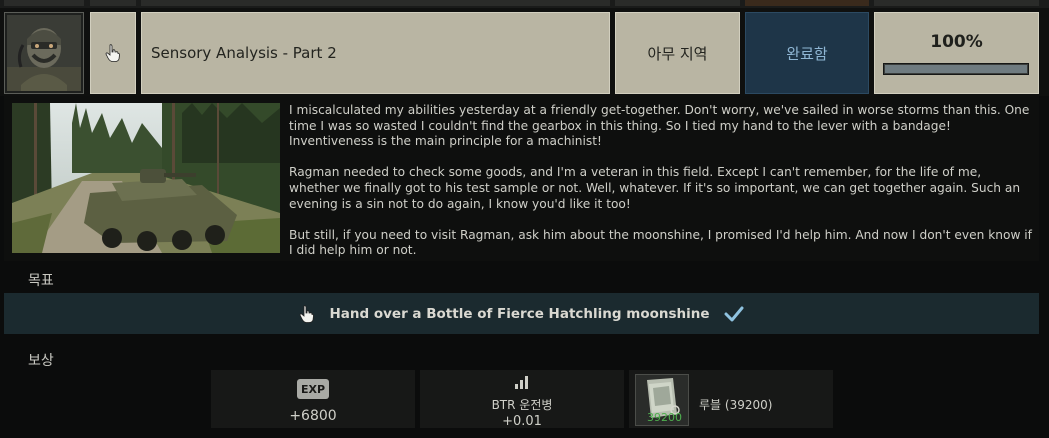  What do you see at coordinates (677, 53) in the screenshot?
I see `quest-location: 아무 지역` at bounding box center [677, 53].